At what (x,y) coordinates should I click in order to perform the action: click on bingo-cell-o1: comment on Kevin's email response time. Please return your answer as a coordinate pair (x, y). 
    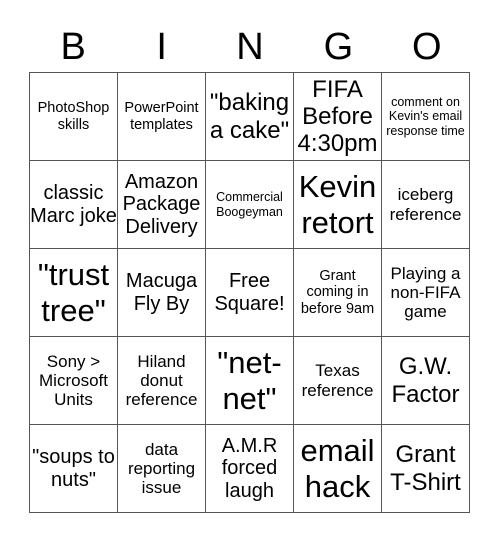
    Looking at the image, I should click on (425, 116).